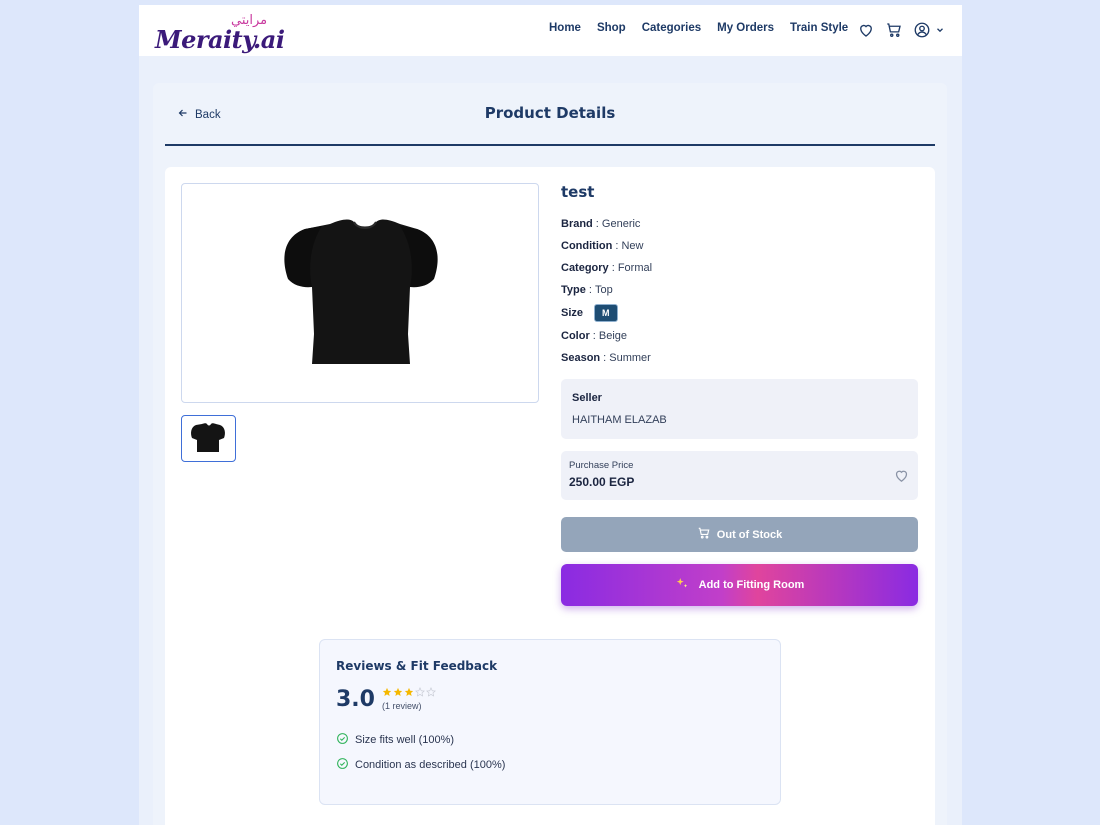 This screenshot has width=1100, height=825. I want to click on heart-icon, so click(866, 30).